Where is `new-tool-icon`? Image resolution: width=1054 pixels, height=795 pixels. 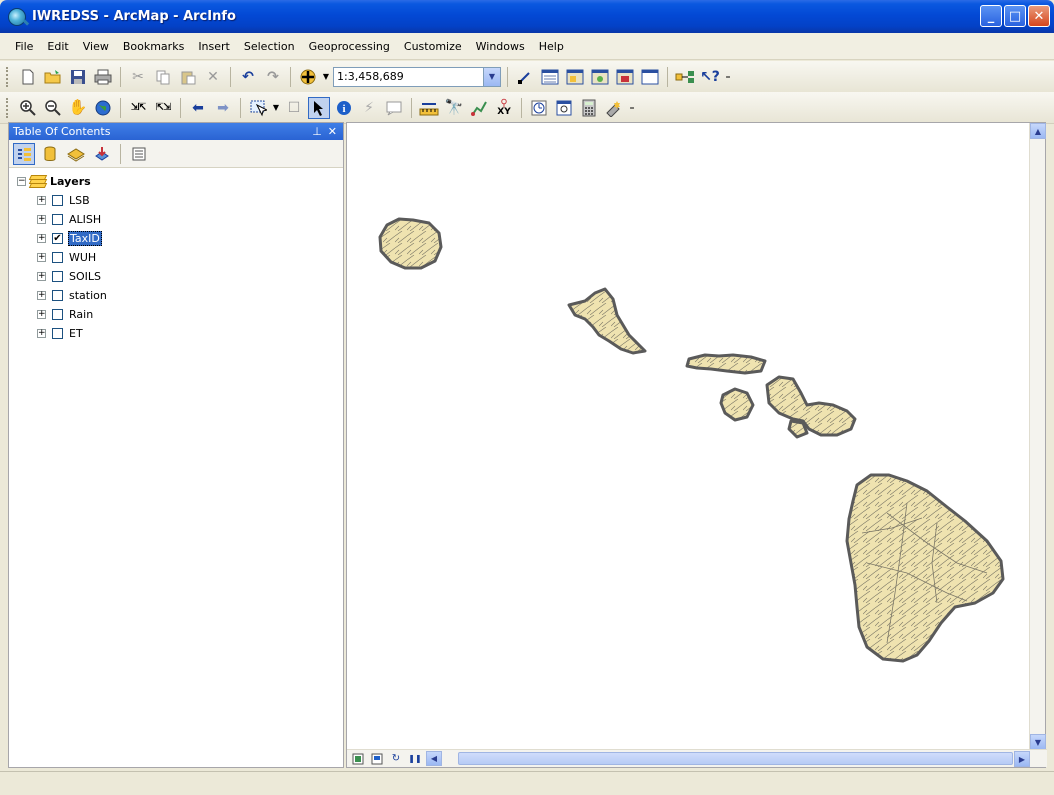
new-tool-icon is located at coordinates (614, 108).